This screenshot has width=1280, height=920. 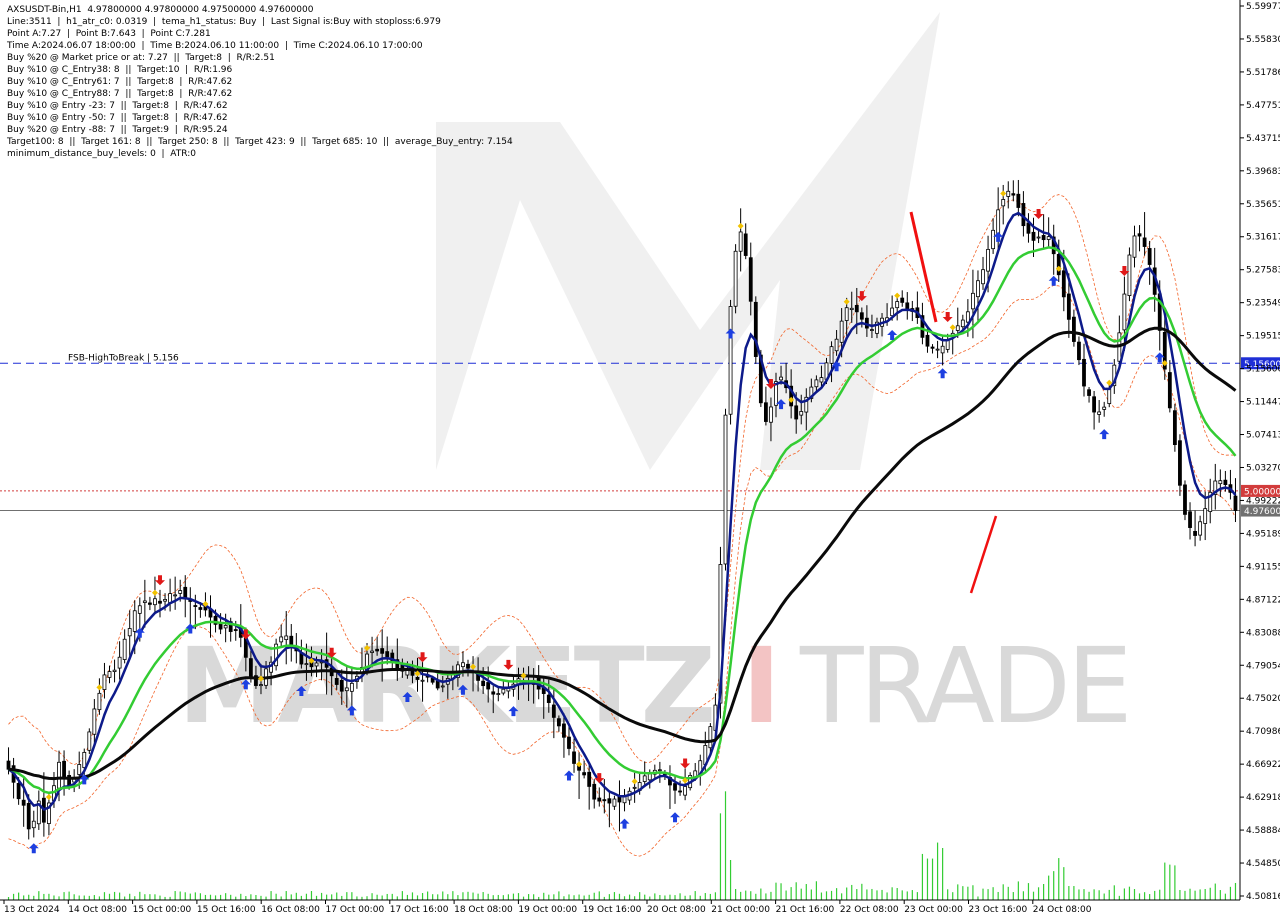 I want to click on time-tick-label: 19 Oct 16:00, so click(x=612, y=910).